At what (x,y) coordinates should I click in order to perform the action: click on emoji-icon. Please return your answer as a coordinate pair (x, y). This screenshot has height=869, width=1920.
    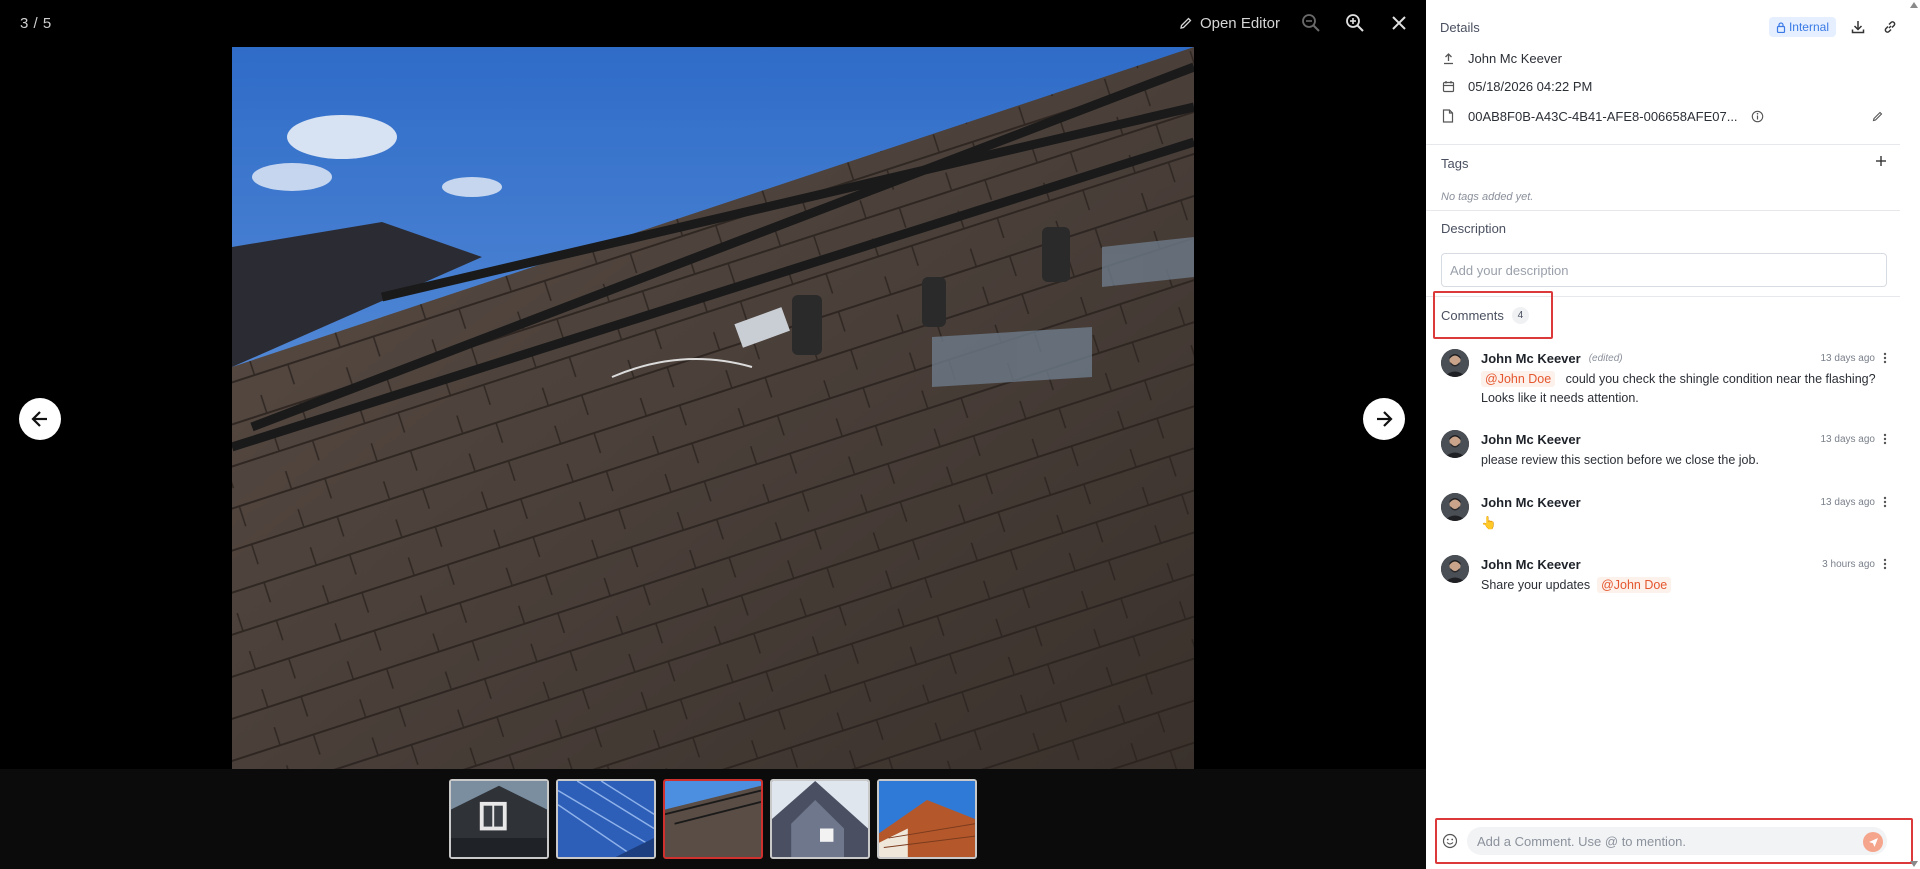
    Looking at the image, I should click on (1450, 841).